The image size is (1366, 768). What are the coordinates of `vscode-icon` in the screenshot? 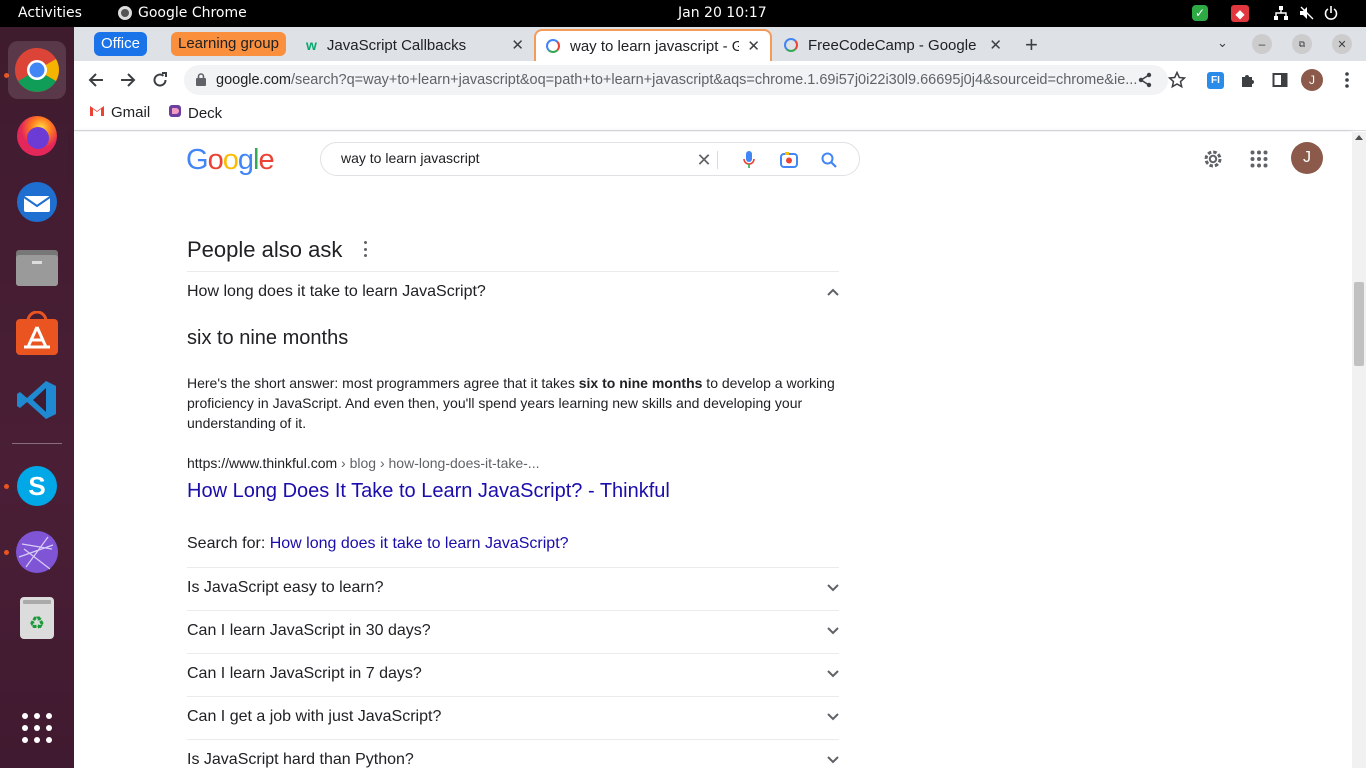 It's located at (37, 400).